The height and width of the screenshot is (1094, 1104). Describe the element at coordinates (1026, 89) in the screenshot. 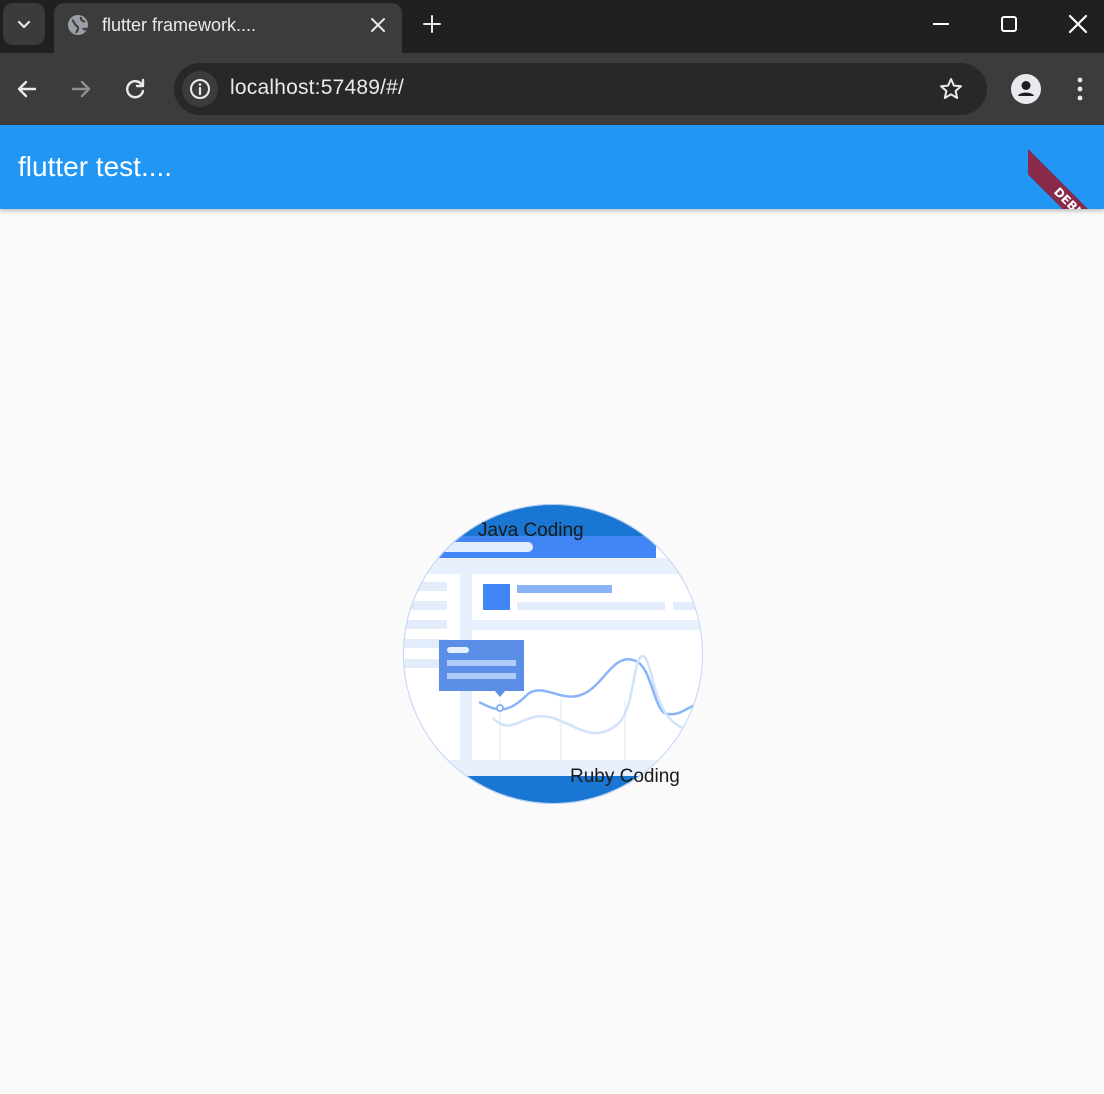

I see `profile-icon` at that location.